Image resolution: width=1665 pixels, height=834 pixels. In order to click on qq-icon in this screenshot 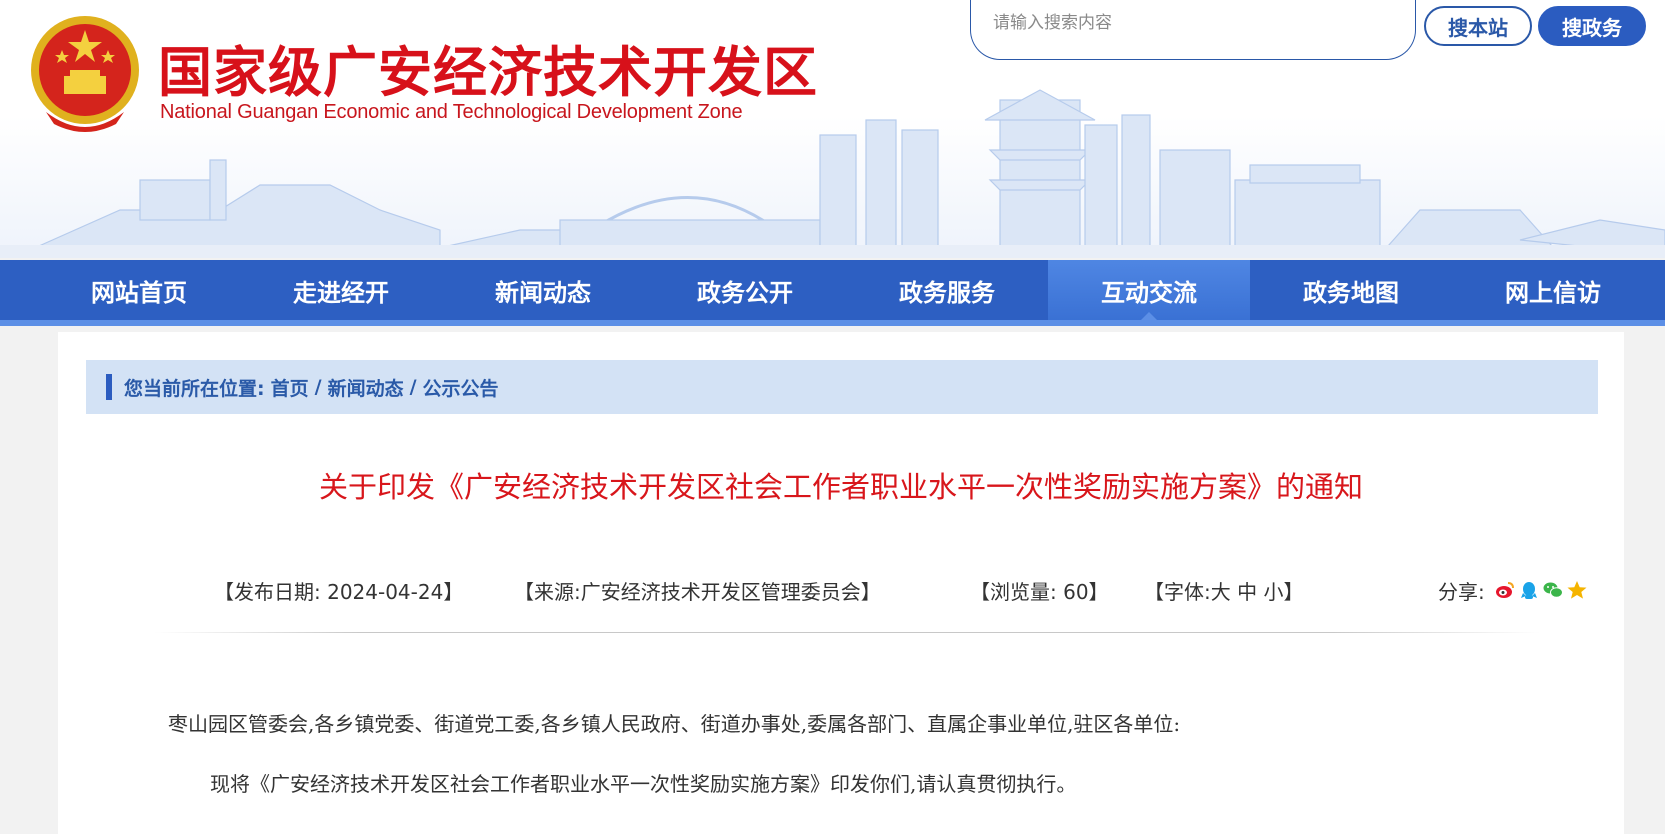, I will do `click(1529, 590)`.